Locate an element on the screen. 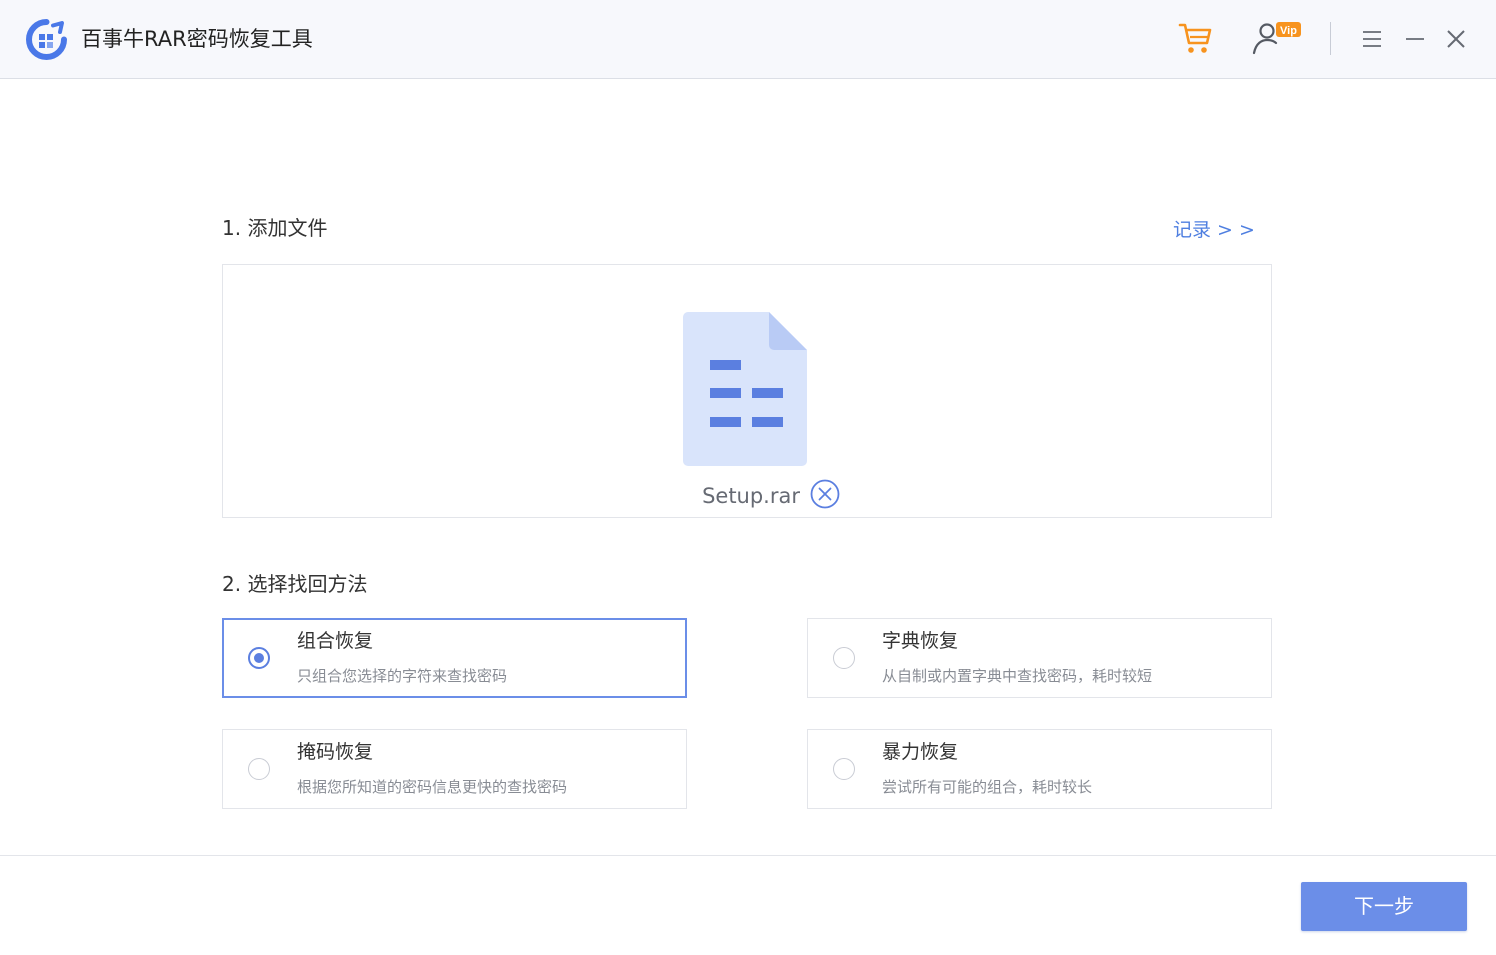 The width and height of the screenshot is (1496, 955). app-logo-icon is located at coordinates (46, 39).